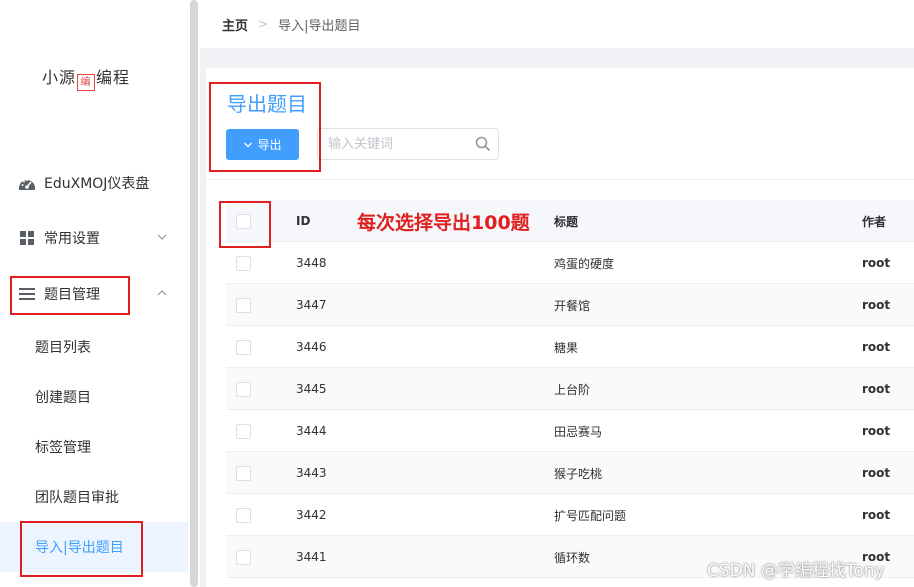 This screenshot has height=587, width=914. I want to click on row-title: 鸡蛋的硬度, so click(584, 263).